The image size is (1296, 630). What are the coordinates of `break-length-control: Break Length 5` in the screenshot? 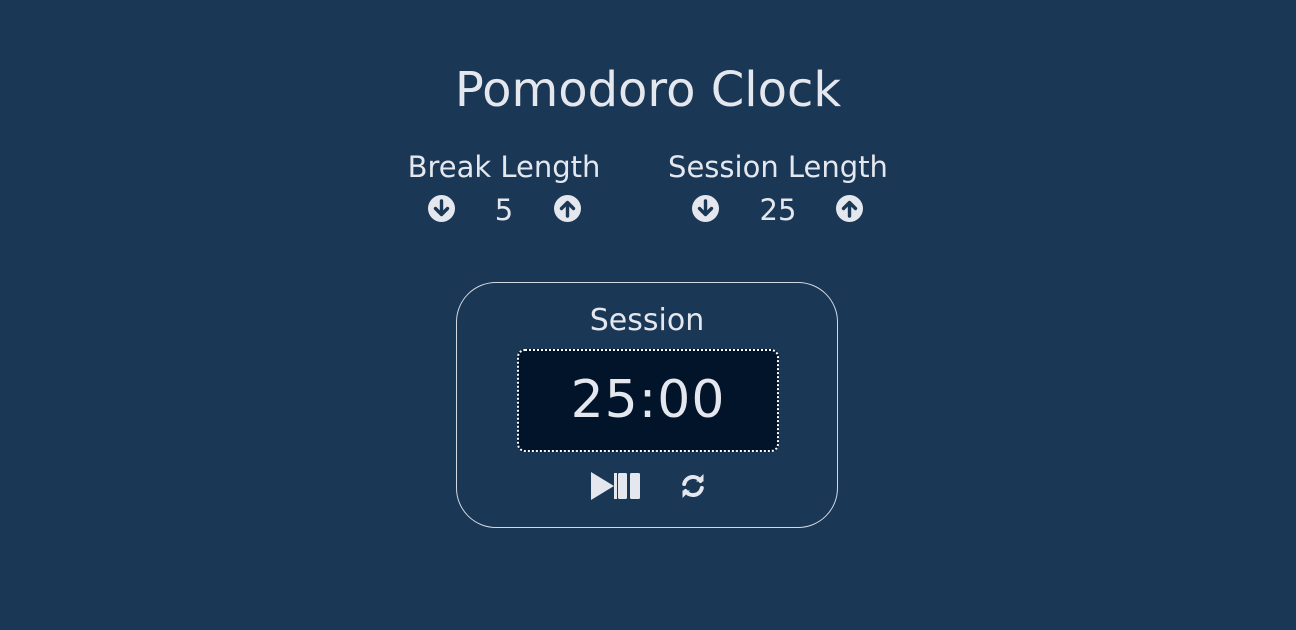 It's located at (504, 190).